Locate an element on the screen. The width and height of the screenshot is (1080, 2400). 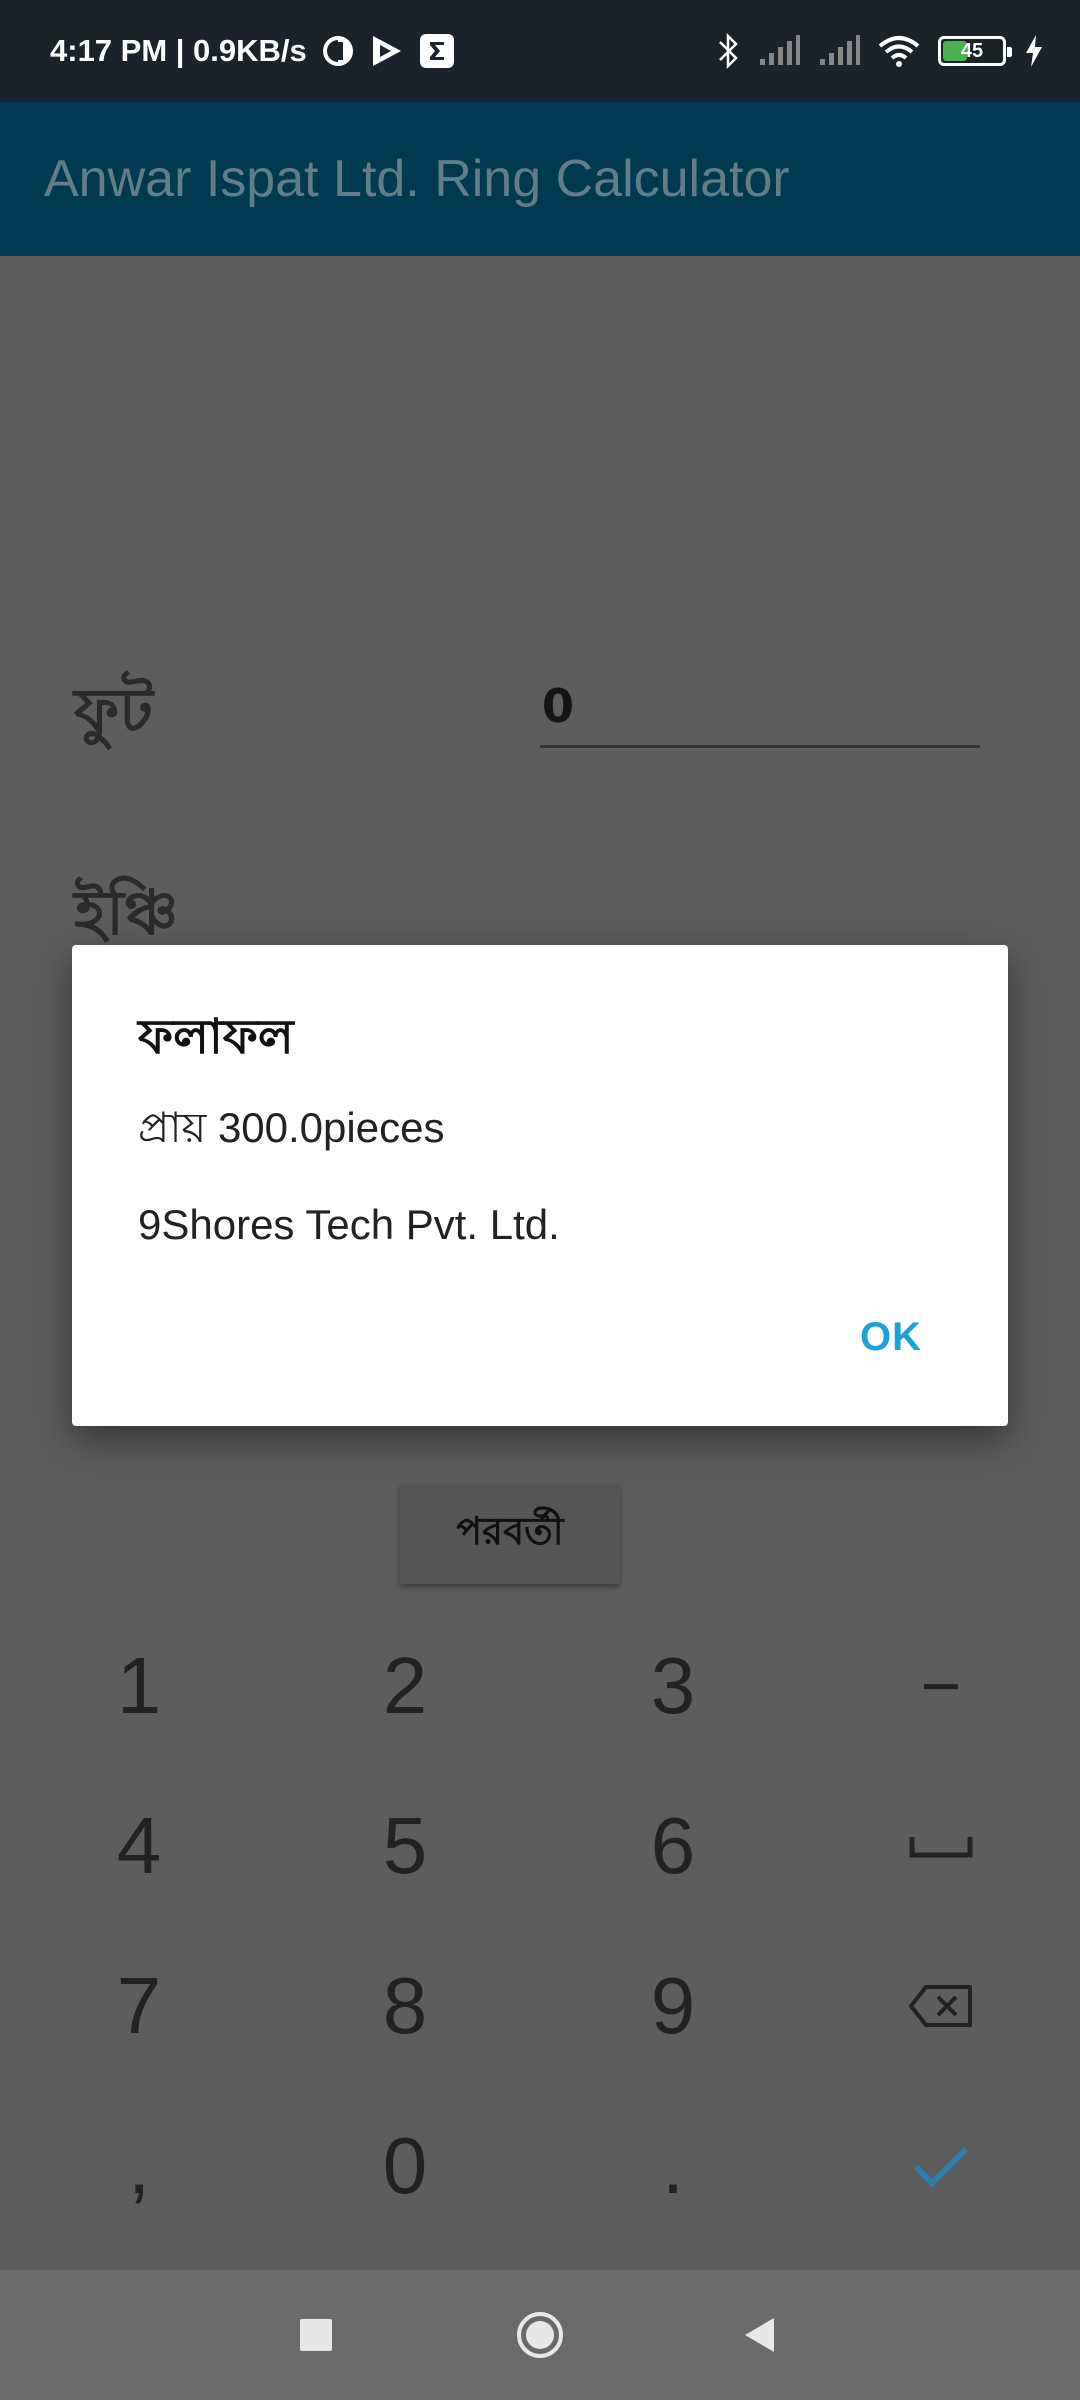
key-done is located at coordinates (941, 2166).